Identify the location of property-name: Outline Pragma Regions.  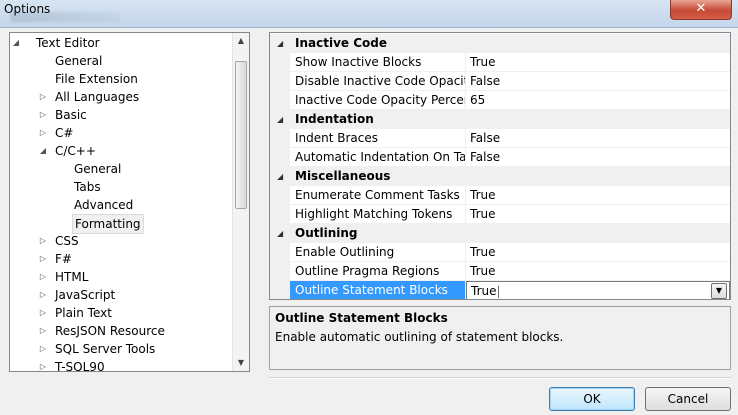
(378, 271).